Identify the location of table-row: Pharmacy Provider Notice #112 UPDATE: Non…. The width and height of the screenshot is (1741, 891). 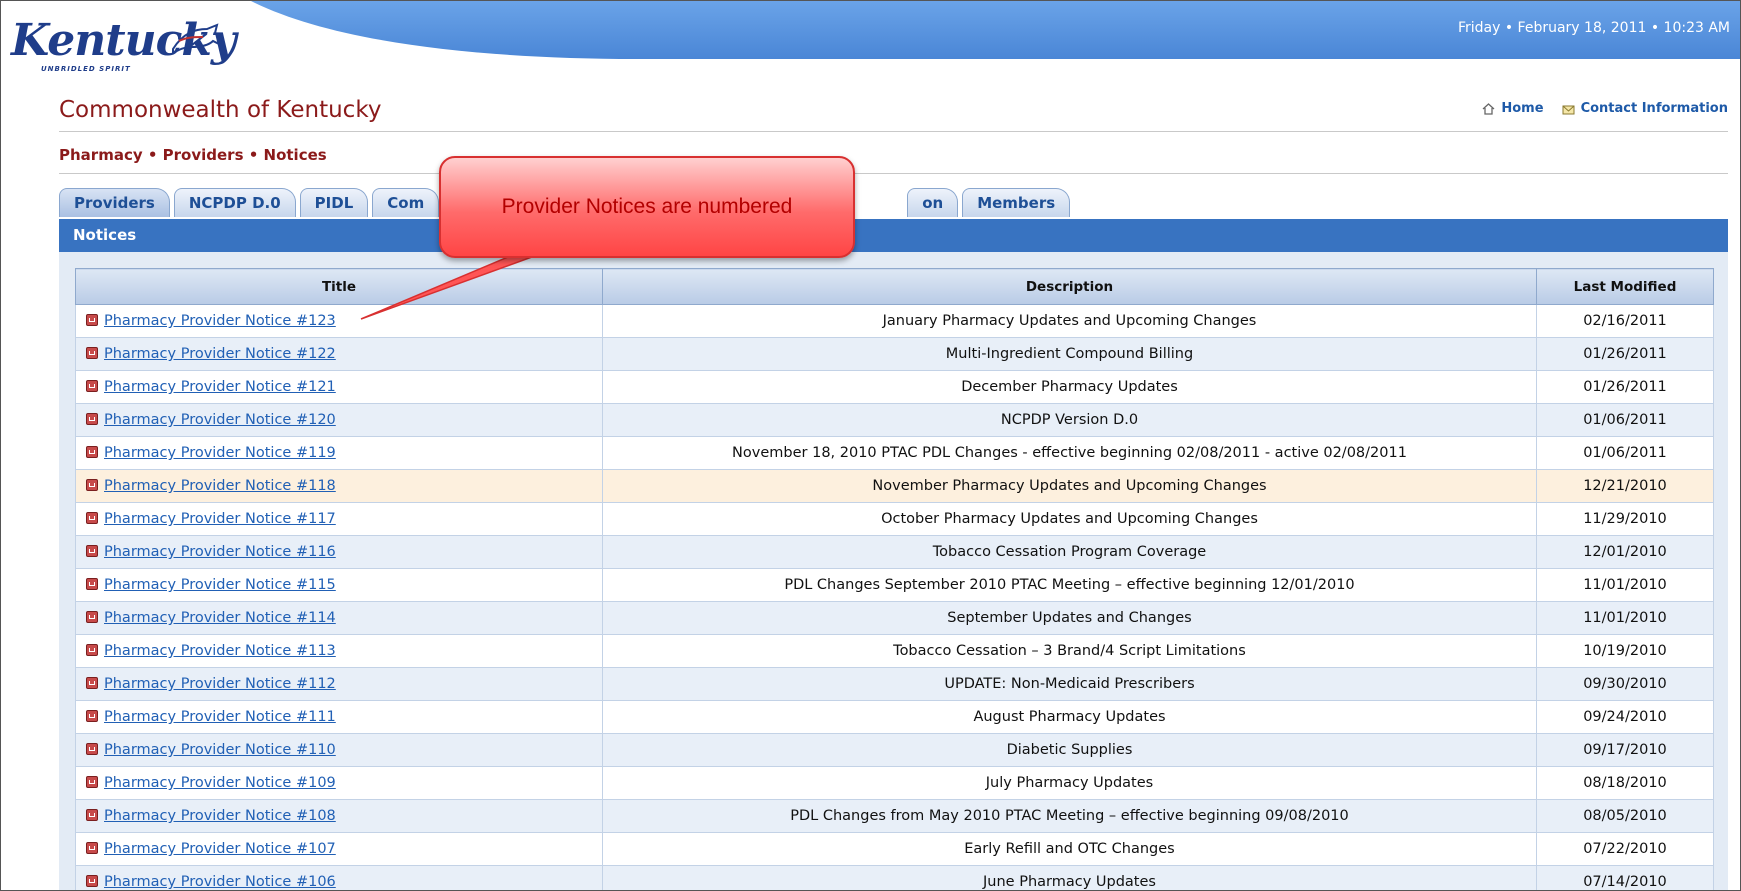
(894, 684).